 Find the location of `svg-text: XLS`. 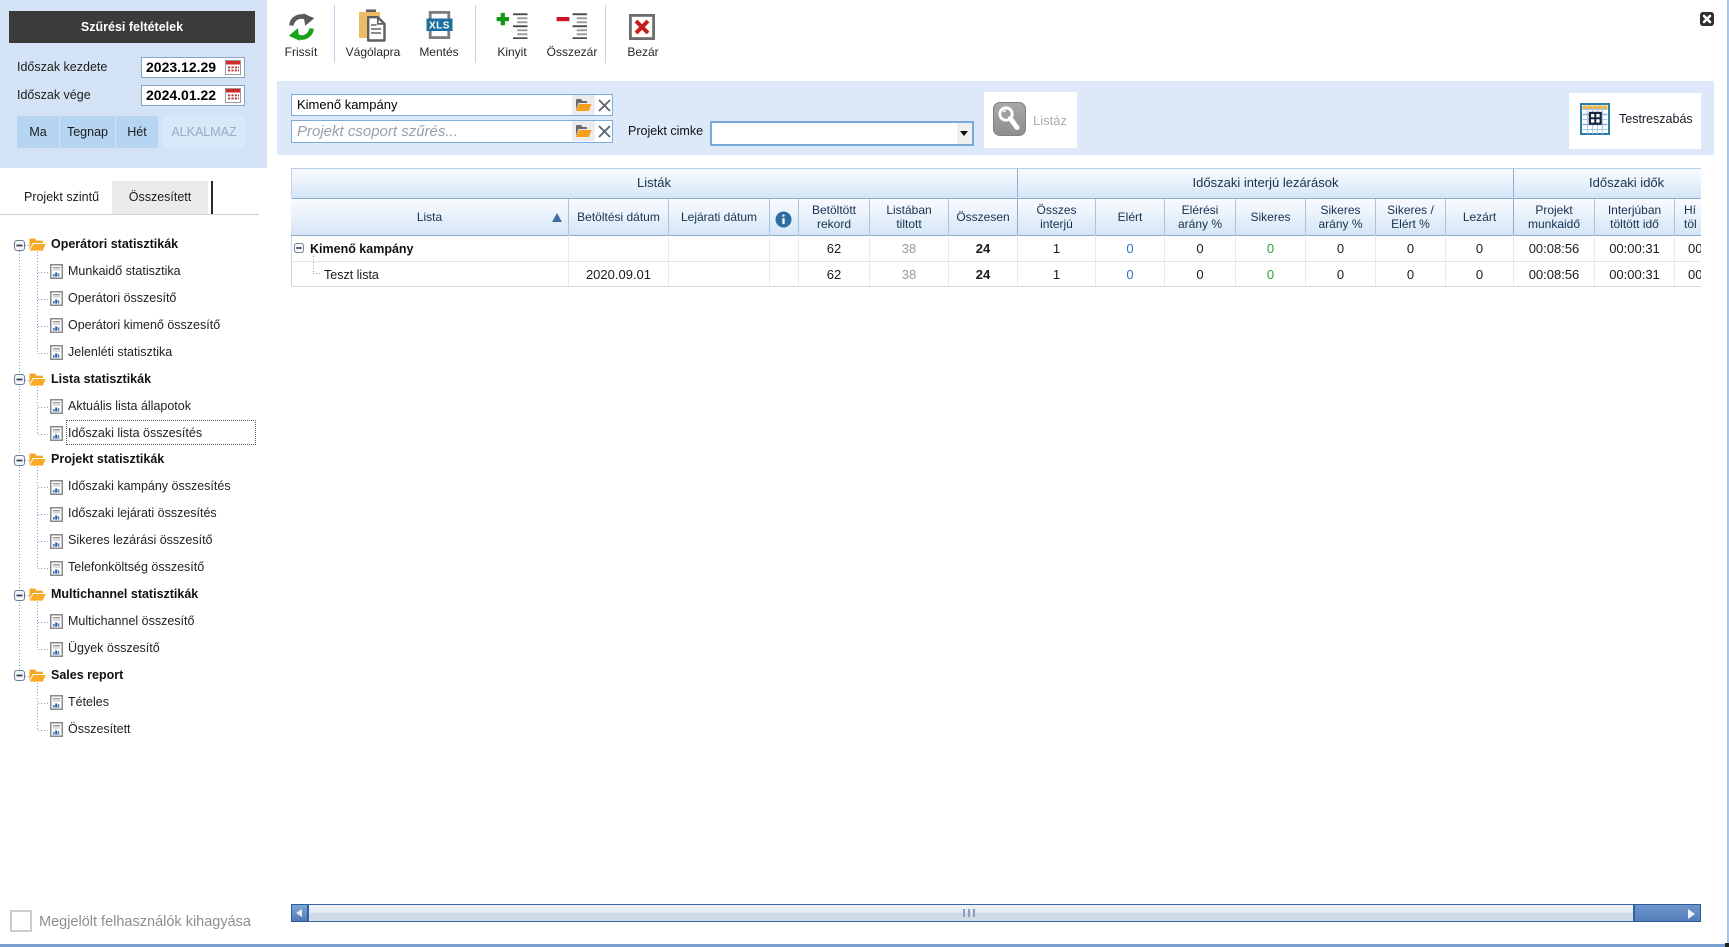

svg-text: XLS is located at coordinates (439, 26).